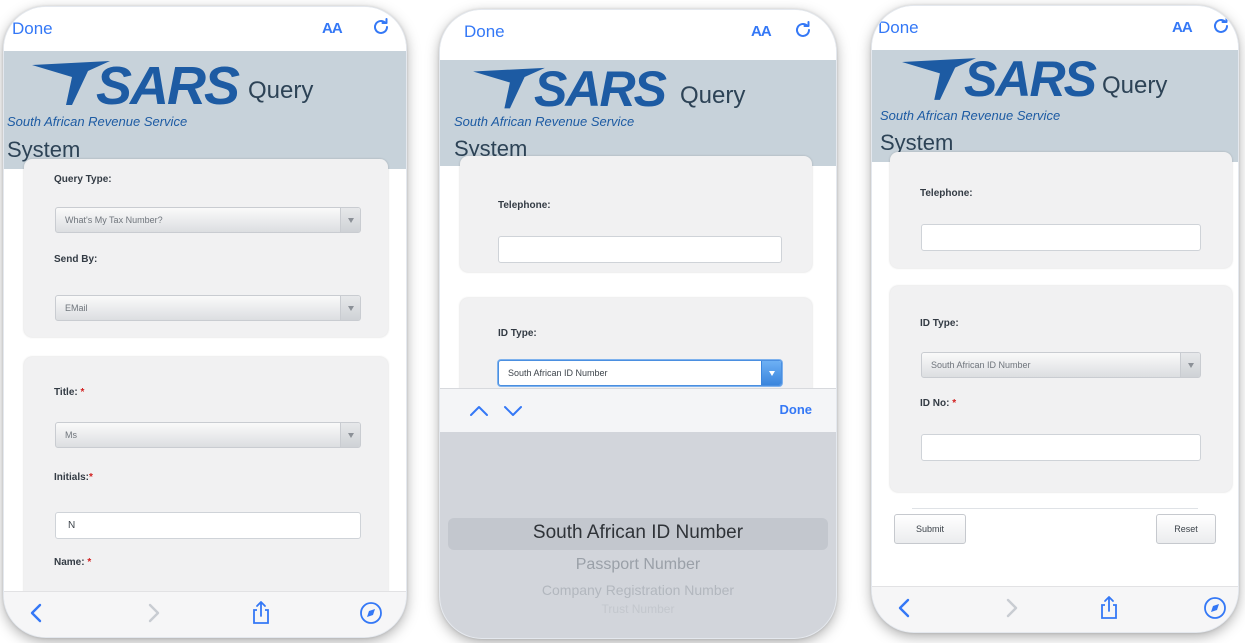 The image size is (1245, 643). I want to click on query-type-label: Query Type:, so click(83, 179).